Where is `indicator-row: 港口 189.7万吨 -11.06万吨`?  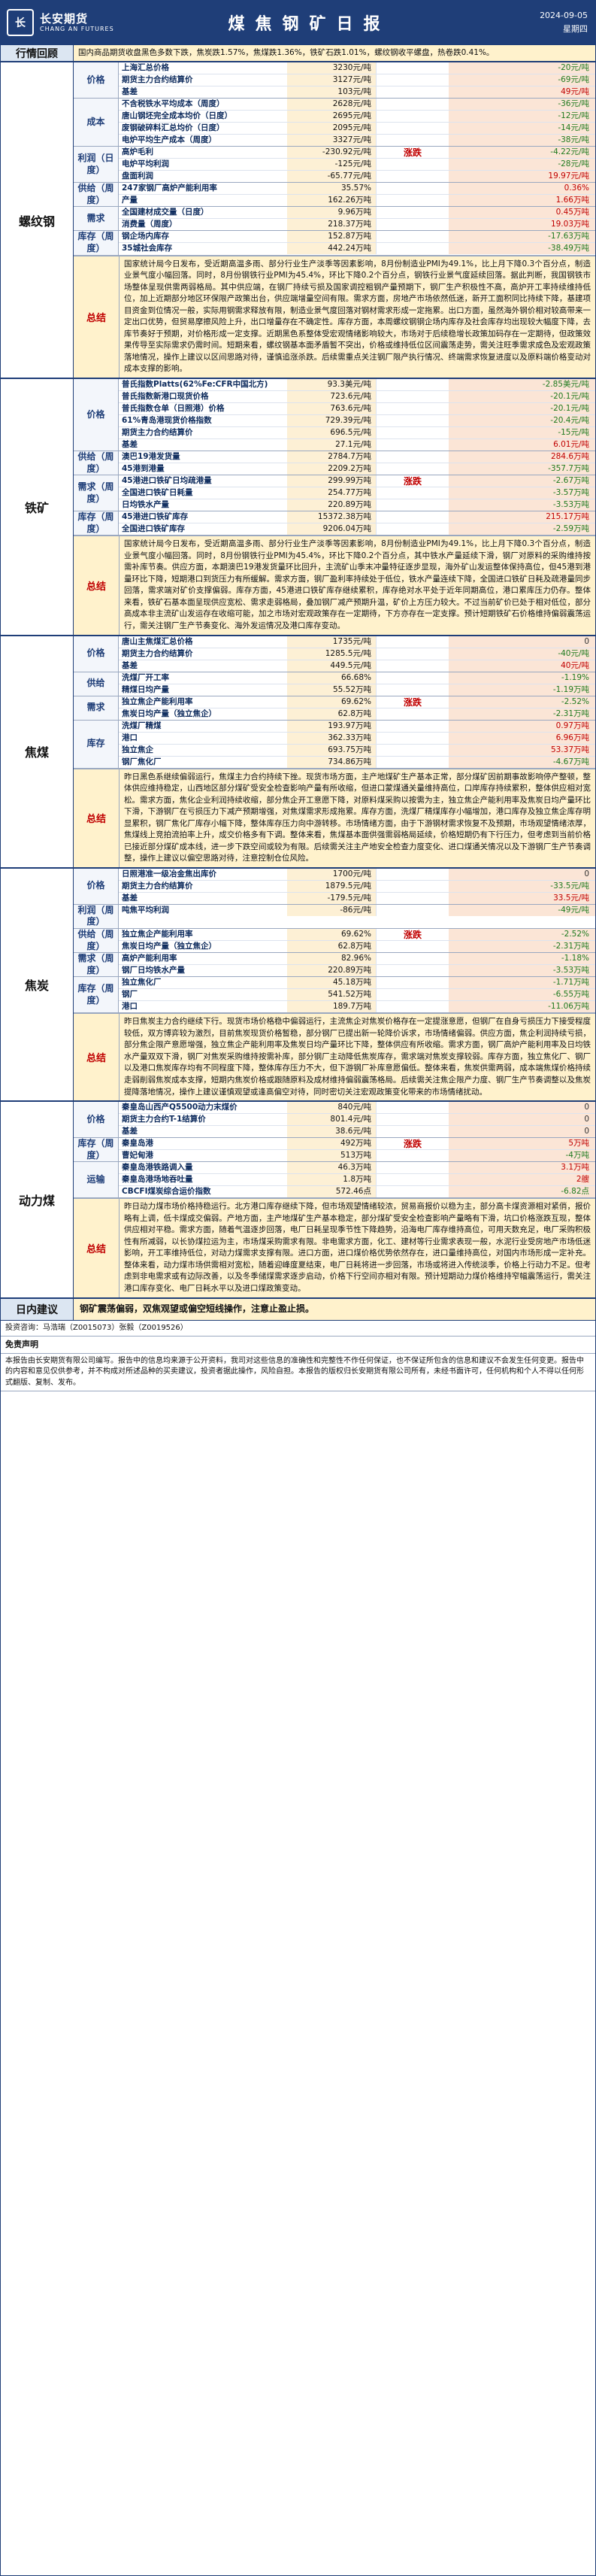
indicator-row: 港口 189.7万吨 -11.06万吨 is located at coordinates (357, 1007).